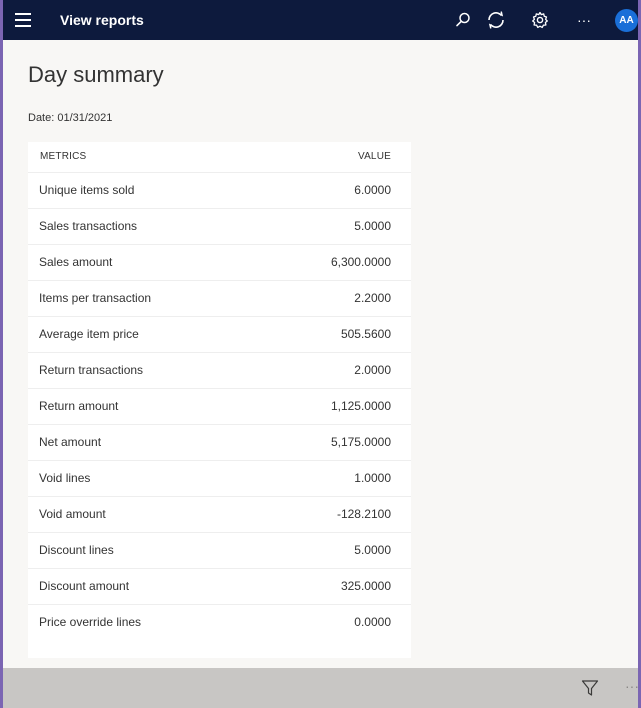 Image resolution: width=641 pixels, height=708 pixels. I want to click on command-bar: ···, so click(322, 688).